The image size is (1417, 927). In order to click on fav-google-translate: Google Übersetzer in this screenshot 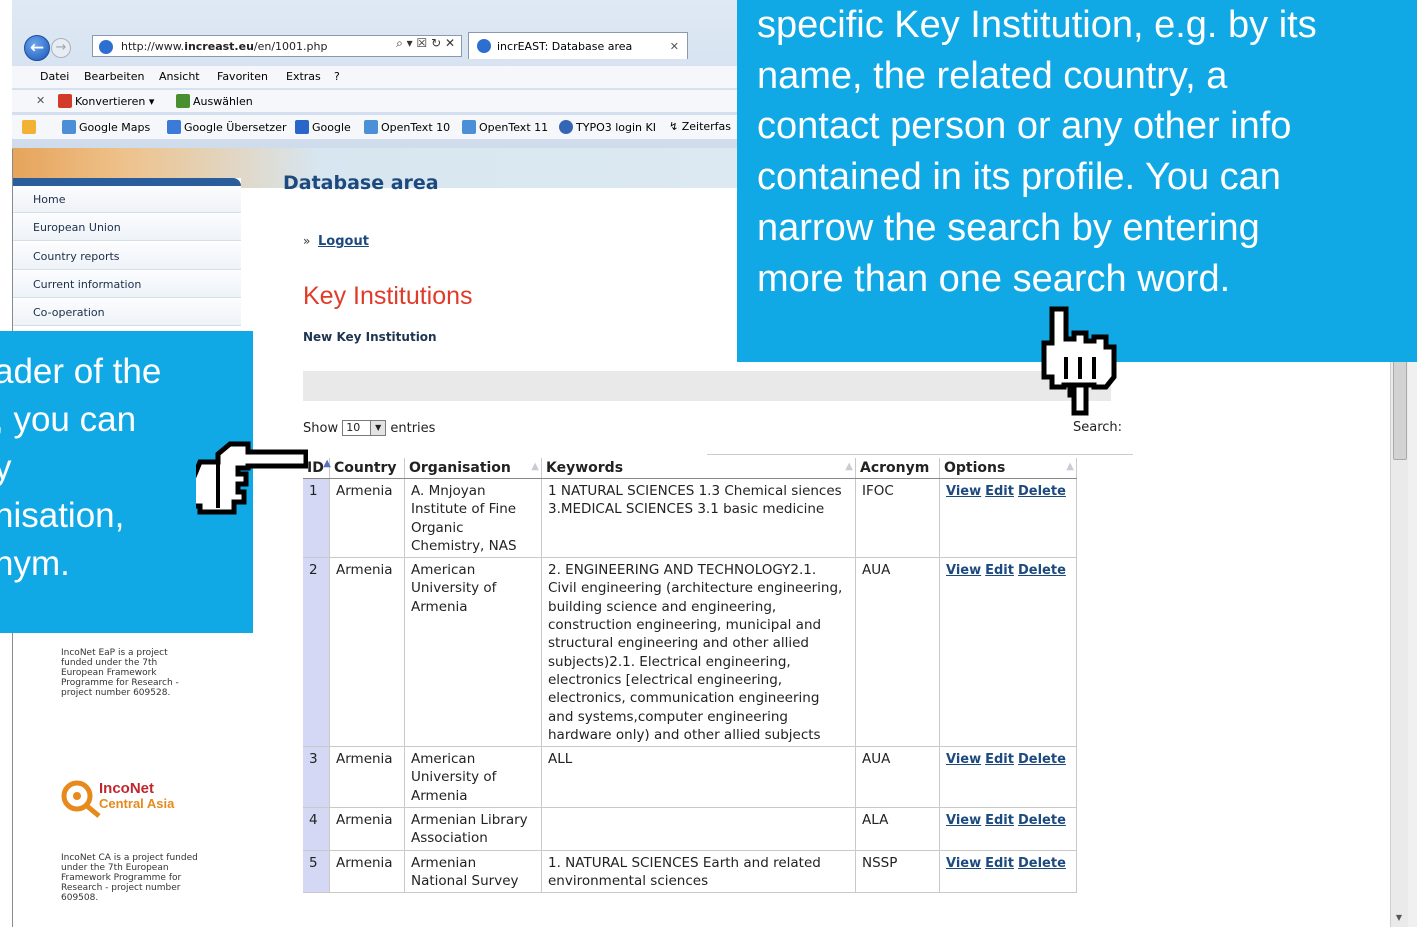, I will do `click(227, 127)`.